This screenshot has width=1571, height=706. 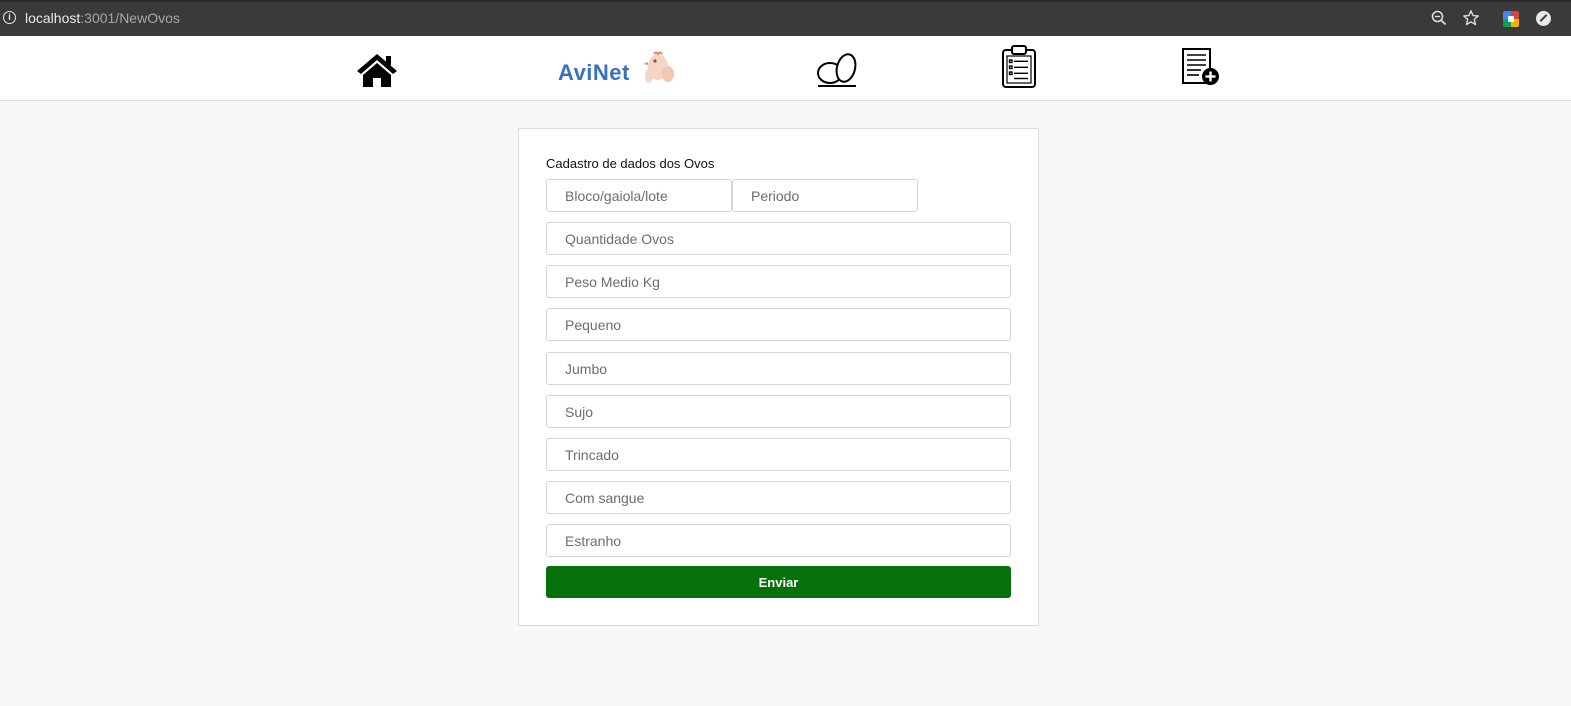 I want to click on bloco-gaiola-lote-input, so click(x=639, y=195).